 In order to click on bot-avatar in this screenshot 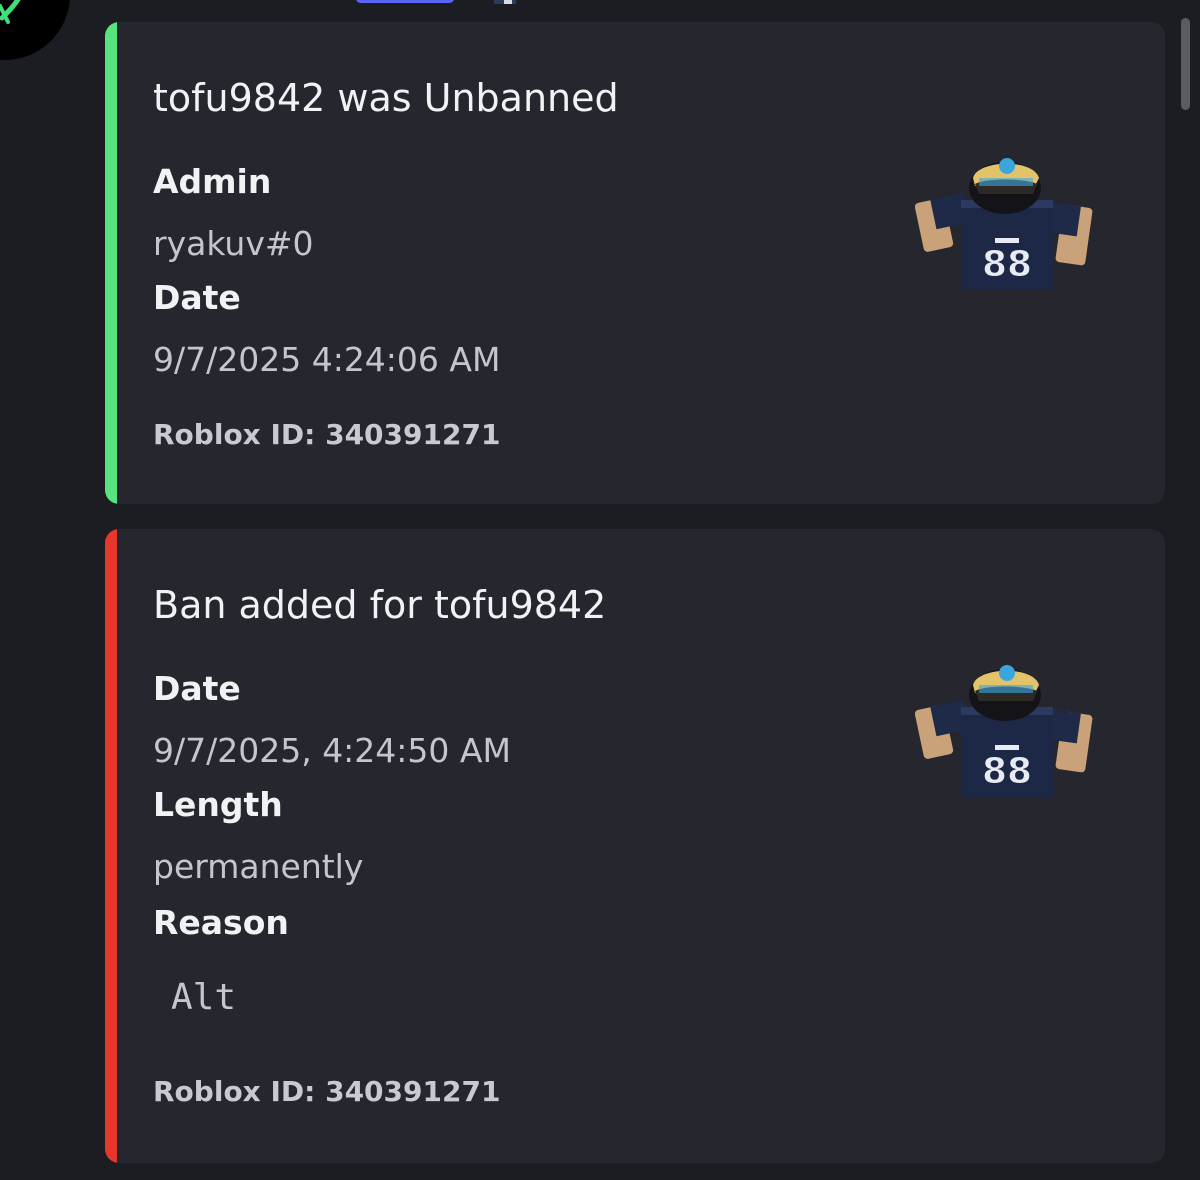, I will do `click(35, 30)`.